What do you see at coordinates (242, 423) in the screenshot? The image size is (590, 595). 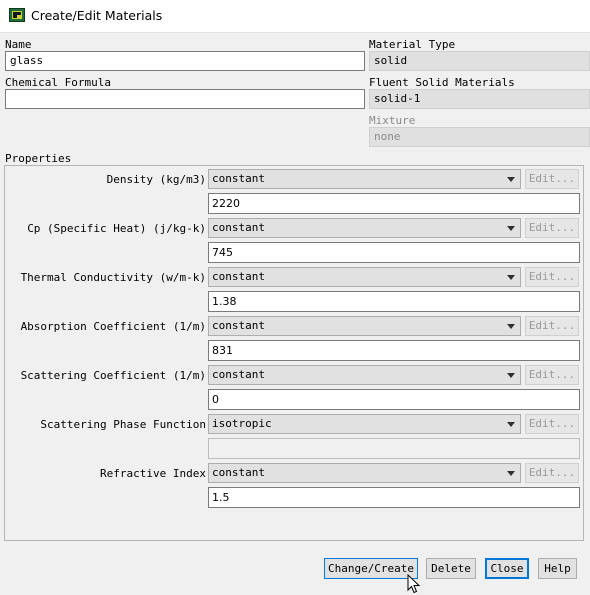 I see `scattering-phase-function-method-value: isotropic` at bounding box center [242, 423].